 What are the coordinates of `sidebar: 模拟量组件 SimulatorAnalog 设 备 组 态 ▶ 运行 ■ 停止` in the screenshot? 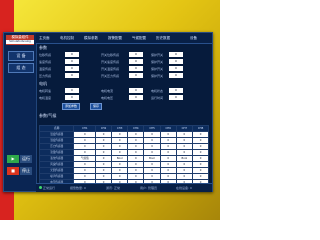 It's located at (20, 112).